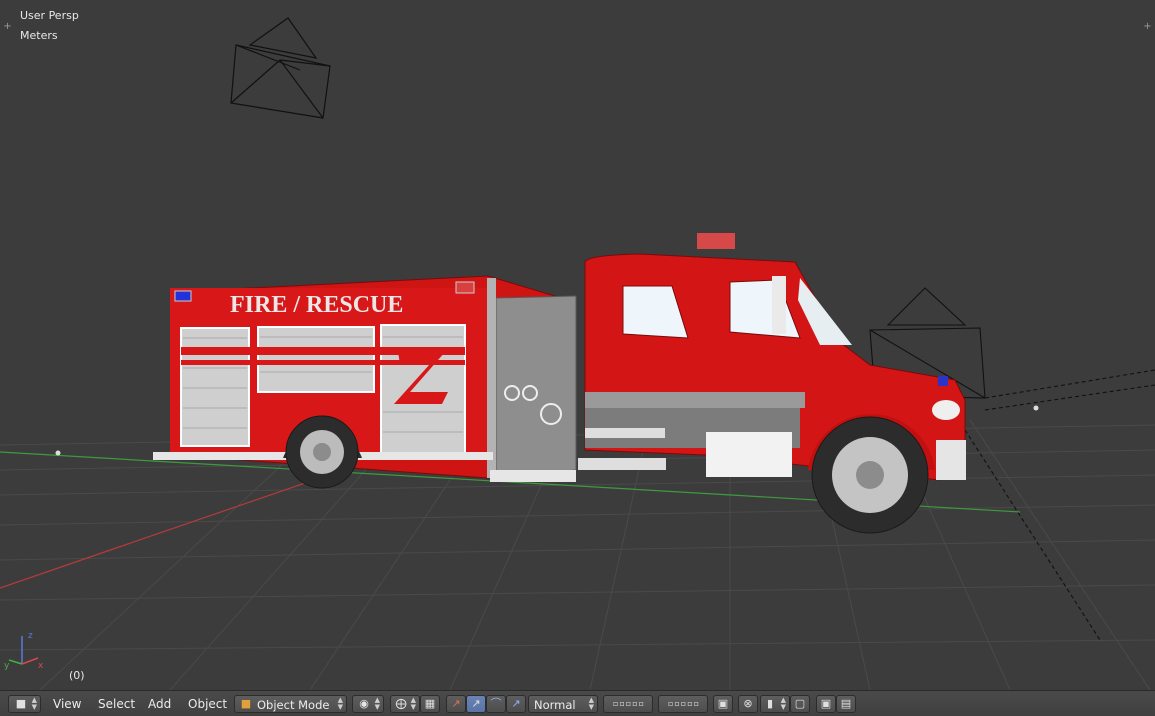 This screenshot has width=1155, height=716. What do you see at coordinates (1147, 27) in the screenshot?
I see `region-plus-icon-right: +` at bounding box center [1147, 27].